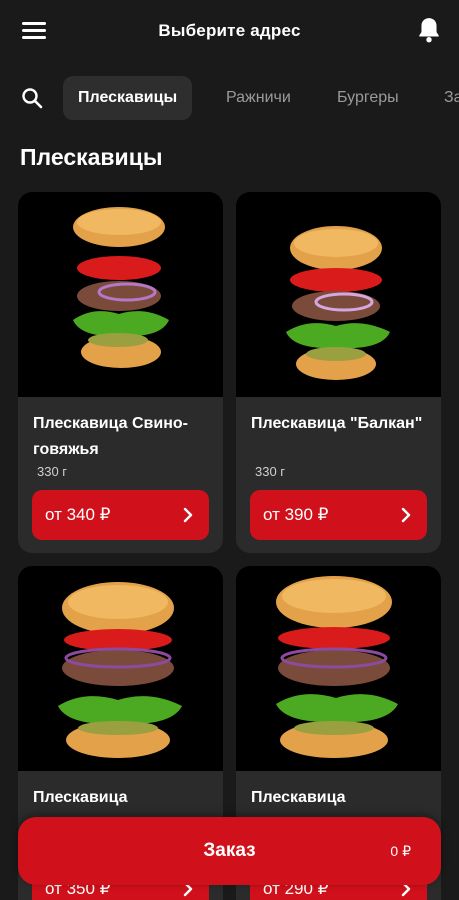  What do you see at coordinates (296, 514) in the screenshot?
I see `product-price: от 390 ₽` at bounding box center [296, 514].